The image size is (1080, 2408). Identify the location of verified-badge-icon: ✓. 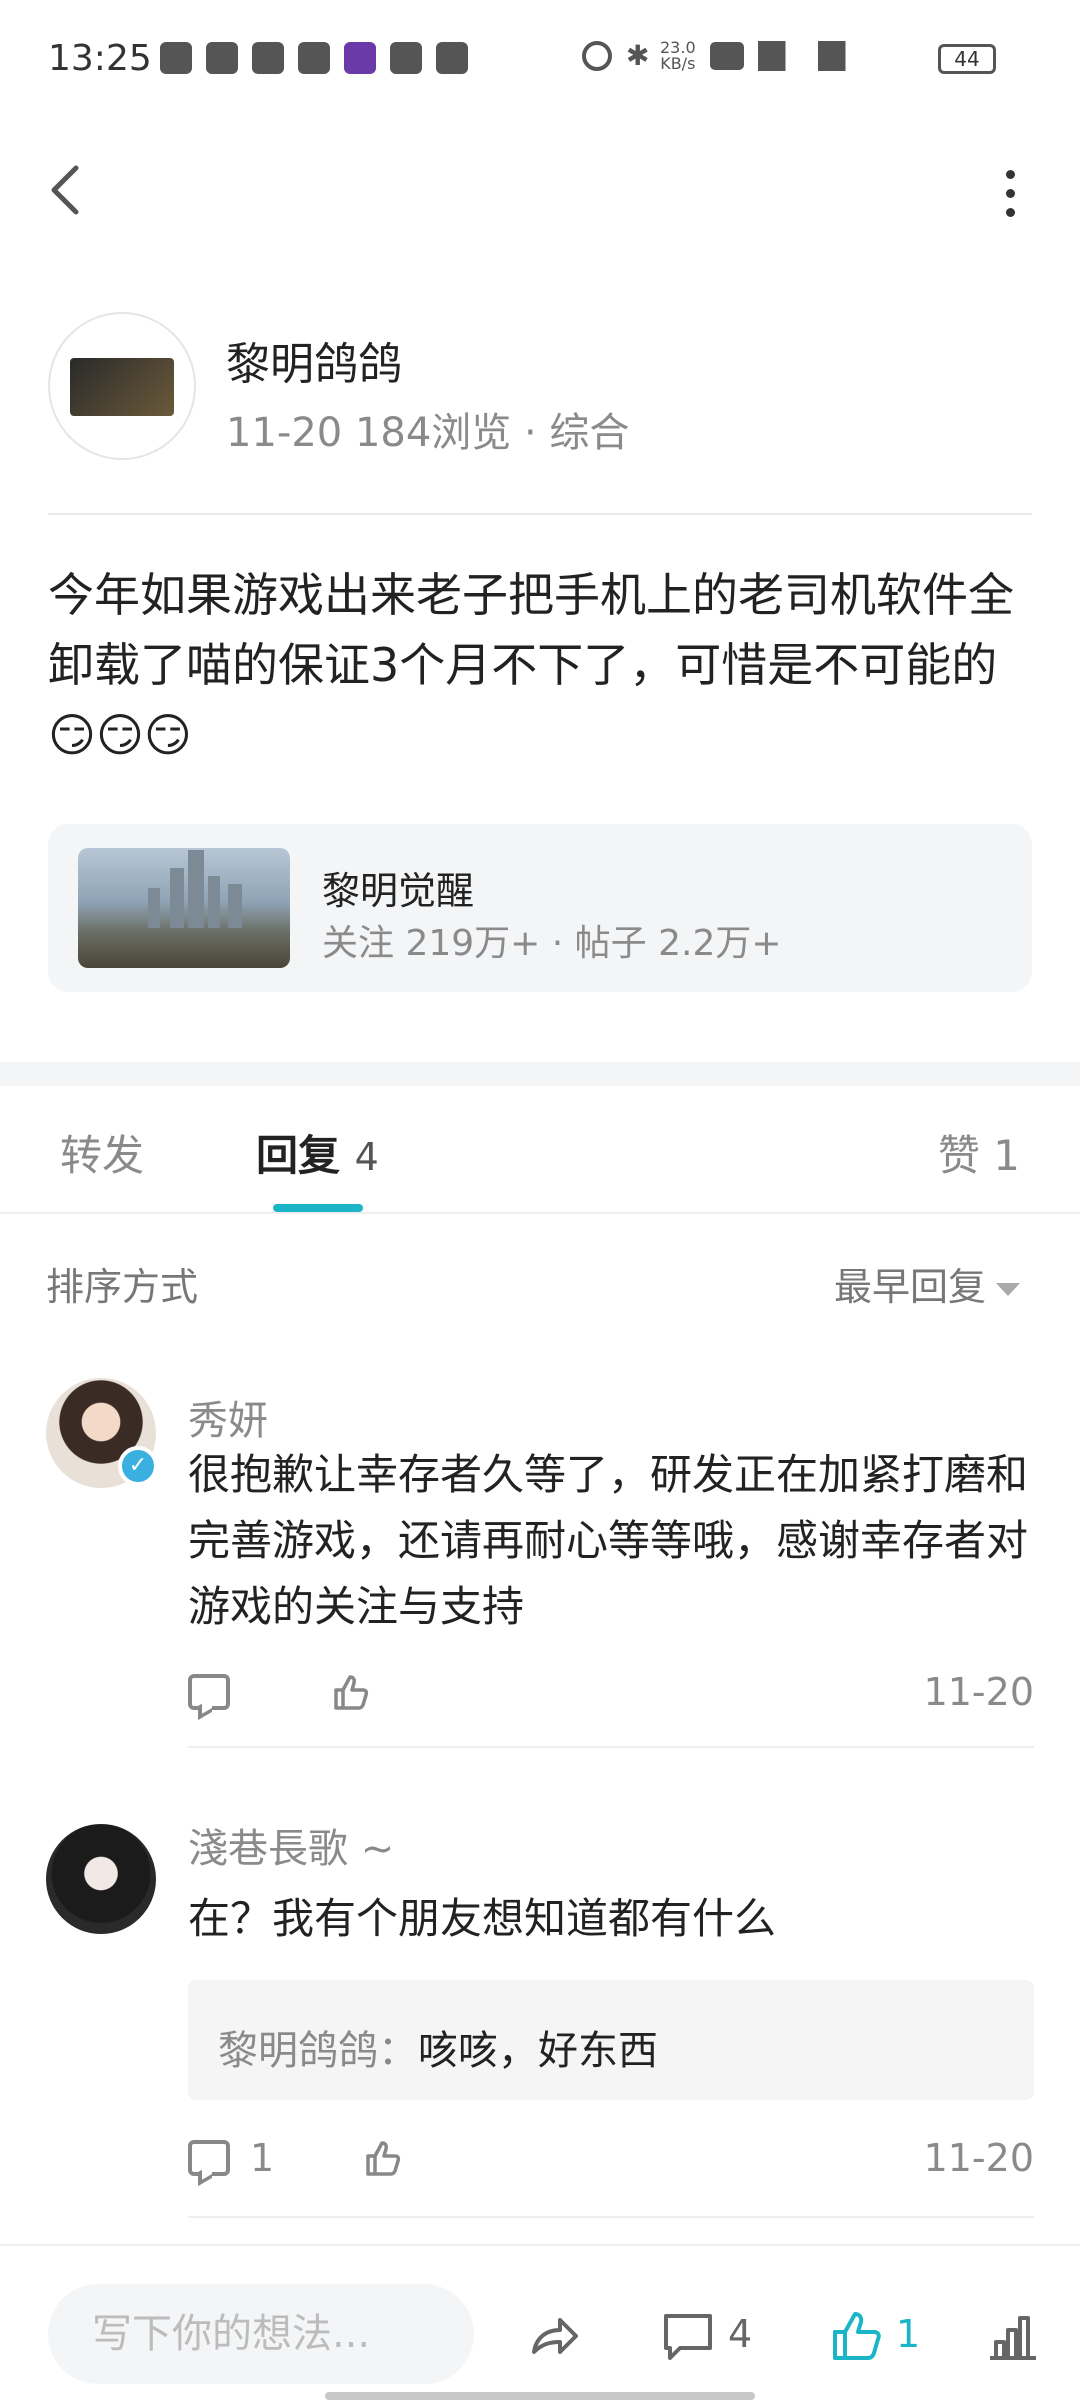
(138, 1466).